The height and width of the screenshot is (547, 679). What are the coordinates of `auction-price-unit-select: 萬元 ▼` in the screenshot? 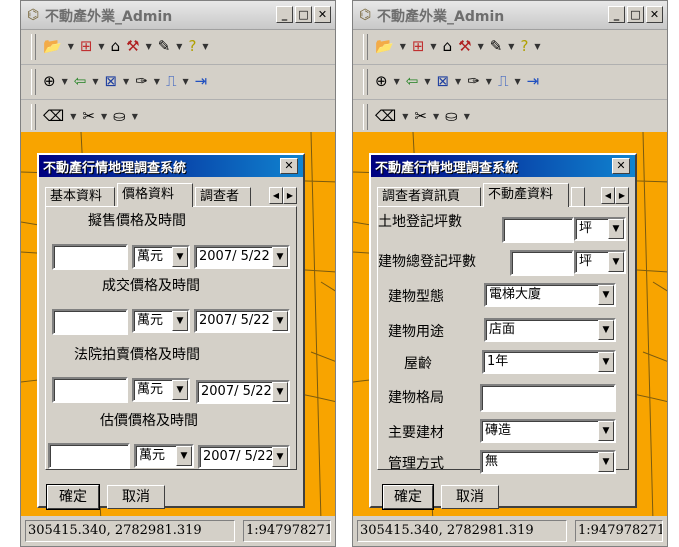 It's located at (161, 390).